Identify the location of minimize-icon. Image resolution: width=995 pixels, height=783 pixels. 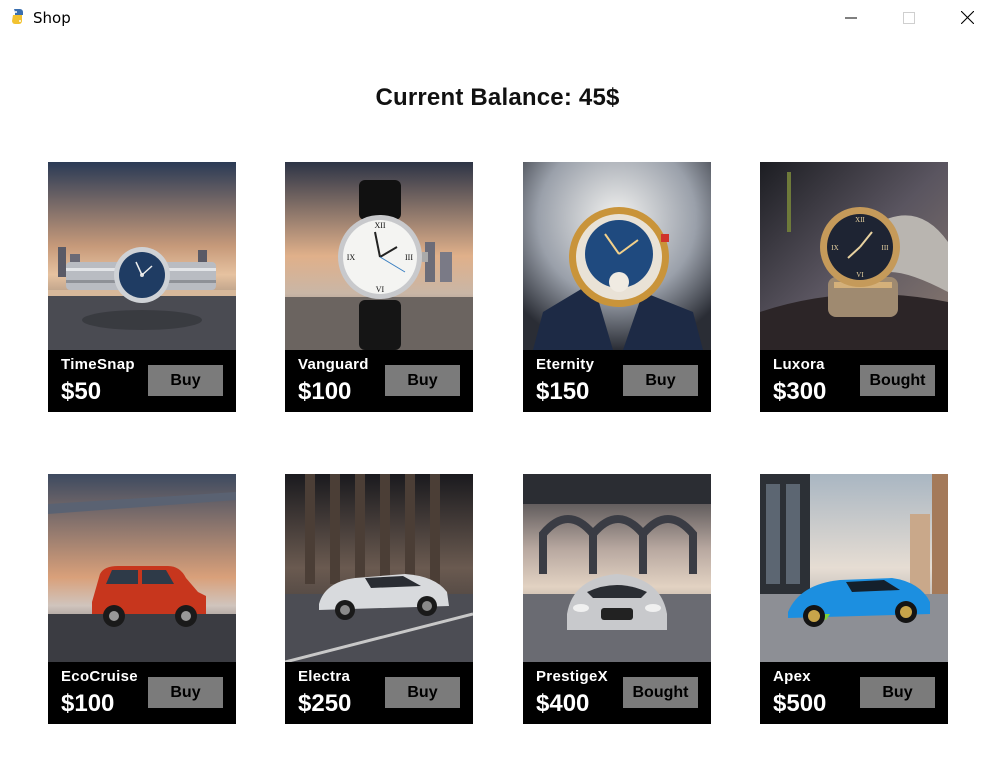
(851, 17).